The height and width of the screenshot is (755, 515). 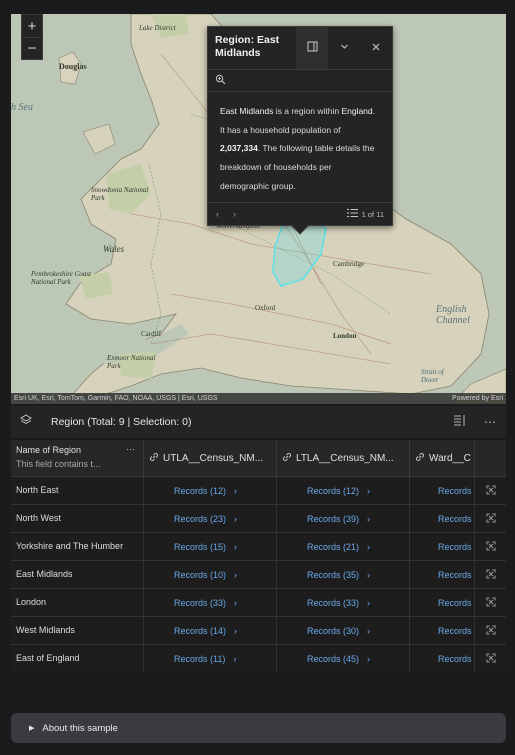 I want to click on zoom-to-icon, so click(x=220, y=81).